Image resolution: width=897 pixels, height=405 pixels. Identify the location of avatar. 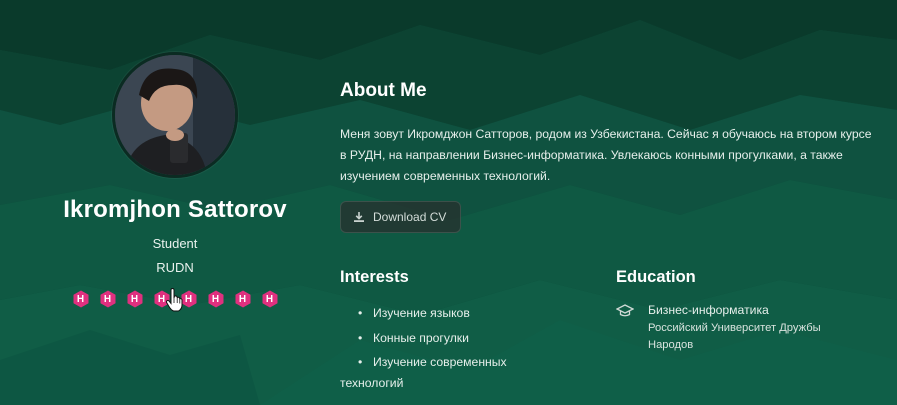
(175, 115).